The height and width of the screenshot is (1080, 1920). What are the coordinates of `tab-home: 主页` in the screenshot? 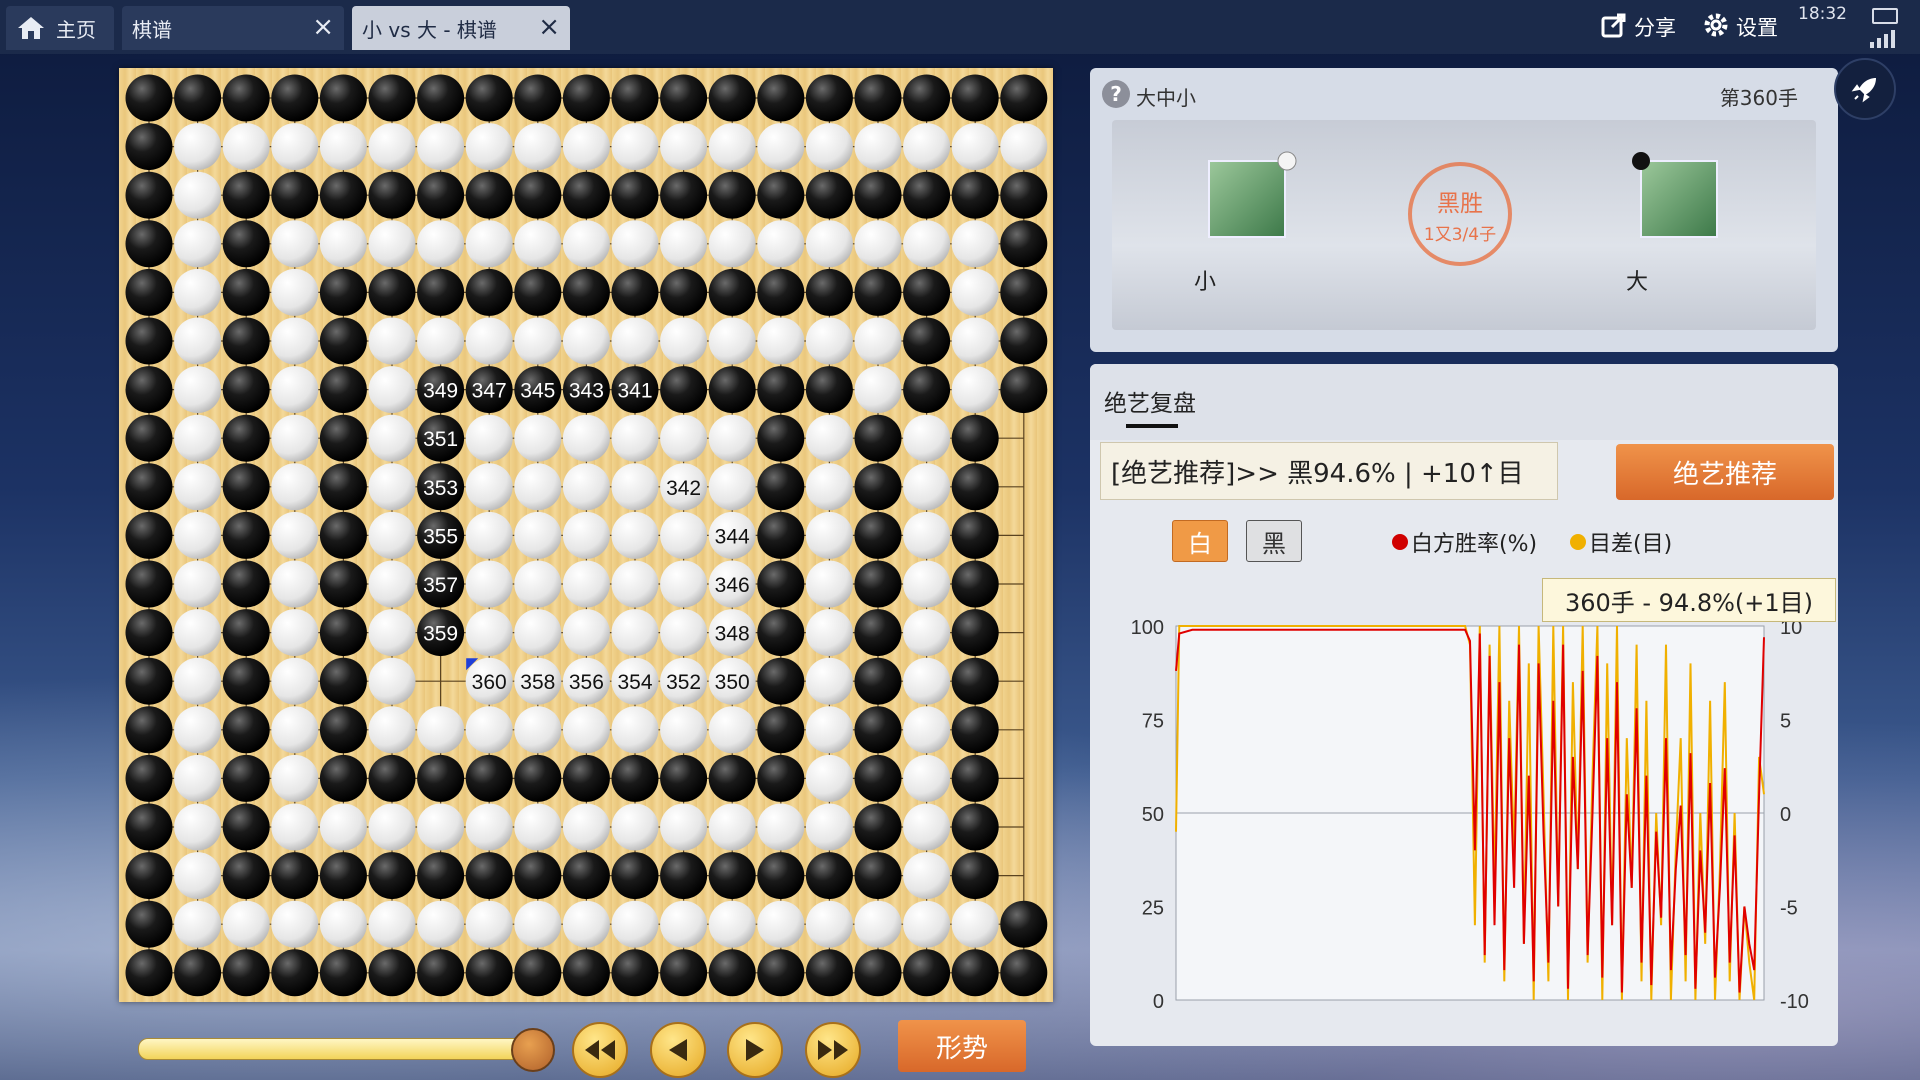 It's located at (60, 28).